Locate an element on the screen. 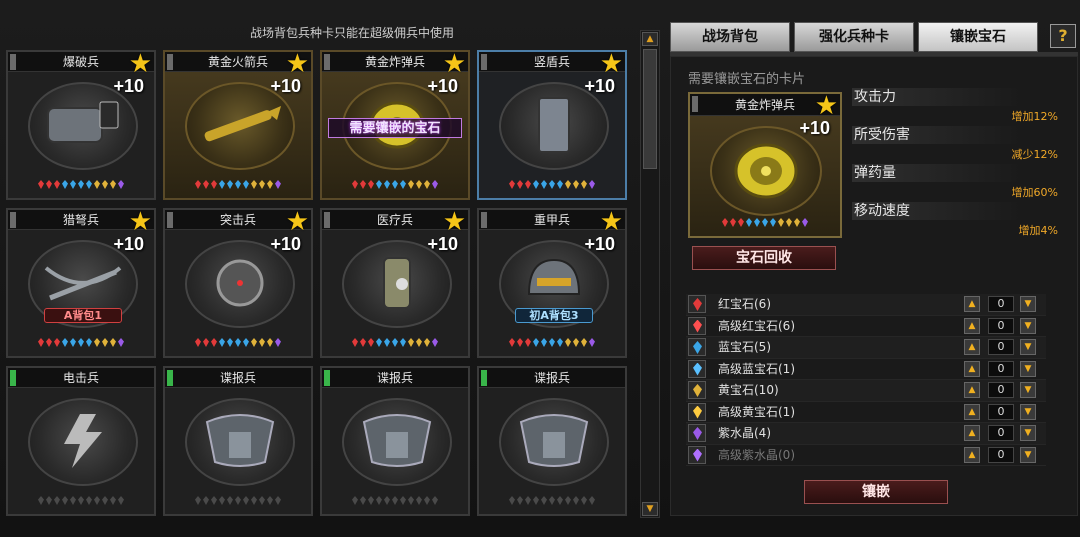 The width and height of the screenshot is (1080, 537). soldier-card: 突击兵 ★ +10 is located at coordinates (238, 283).